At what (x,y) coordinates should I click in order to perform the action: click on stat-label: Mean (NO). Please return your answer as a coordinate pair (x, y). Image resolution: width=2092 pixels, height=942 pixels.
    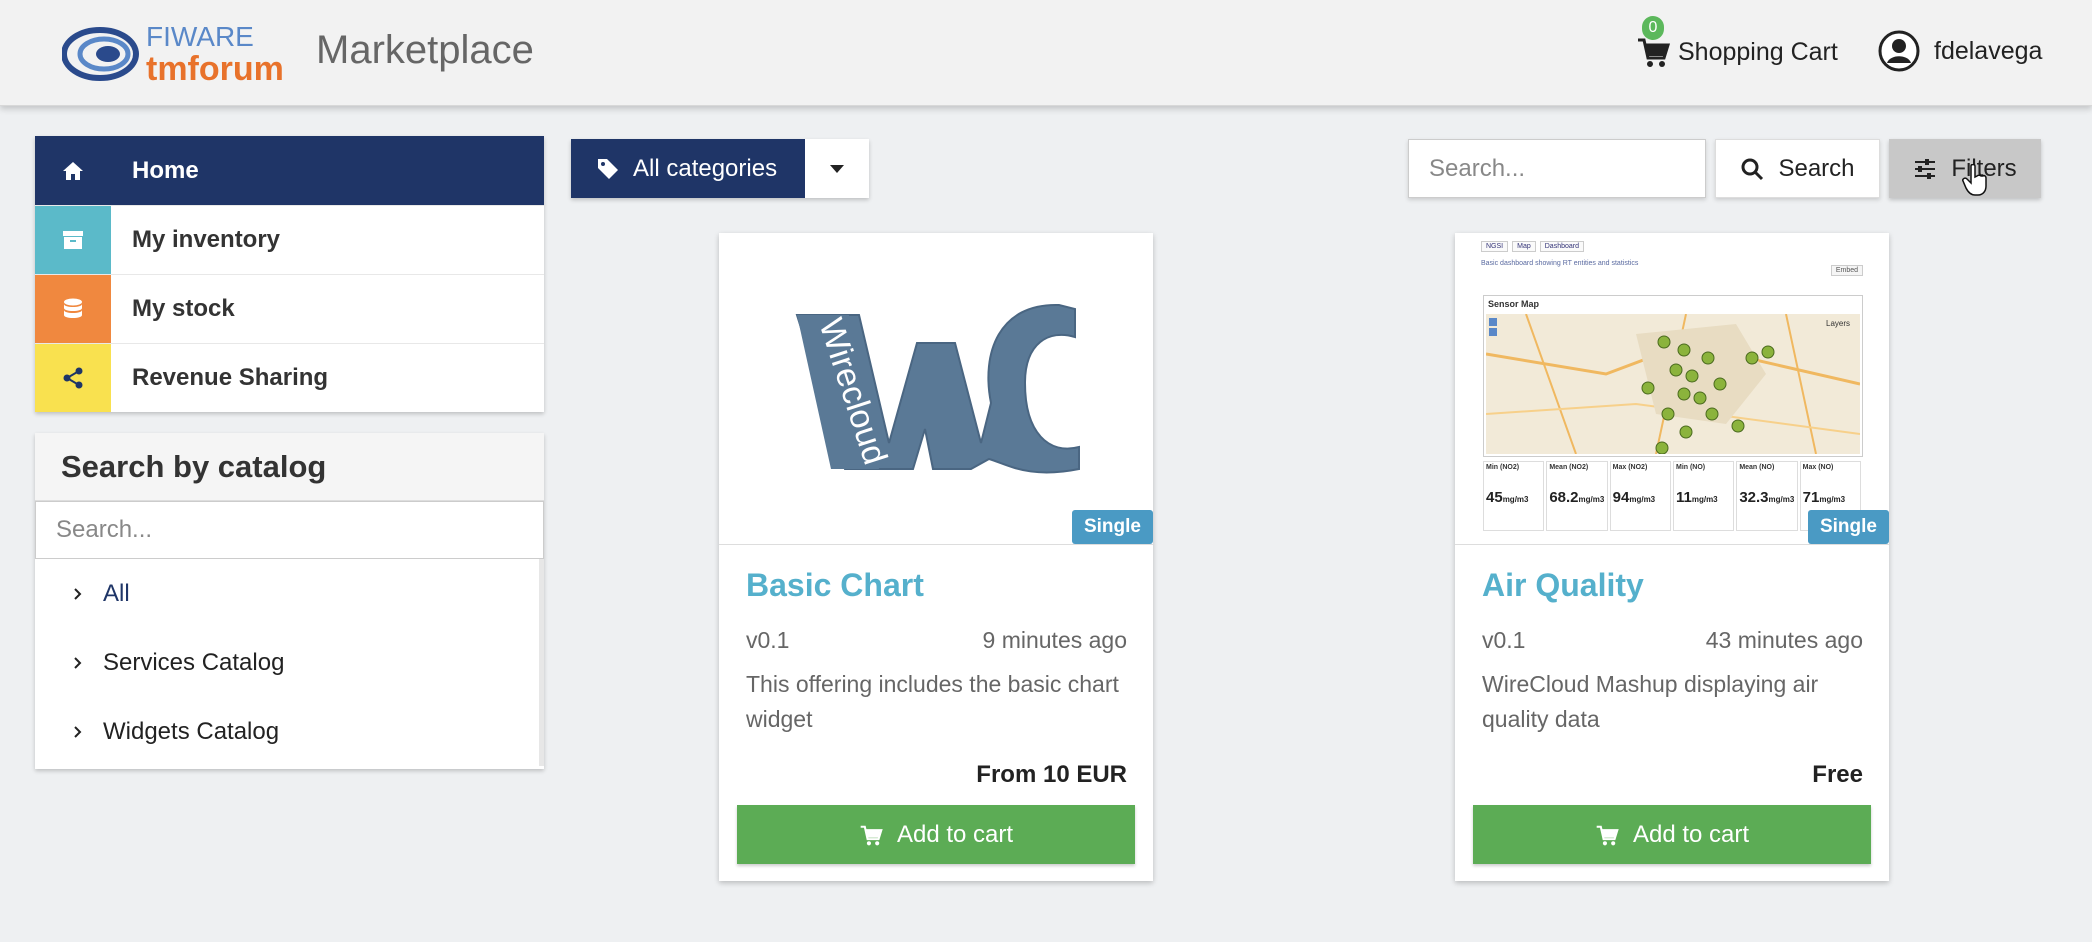
    Looking at the image, I should click on (1757, 467).